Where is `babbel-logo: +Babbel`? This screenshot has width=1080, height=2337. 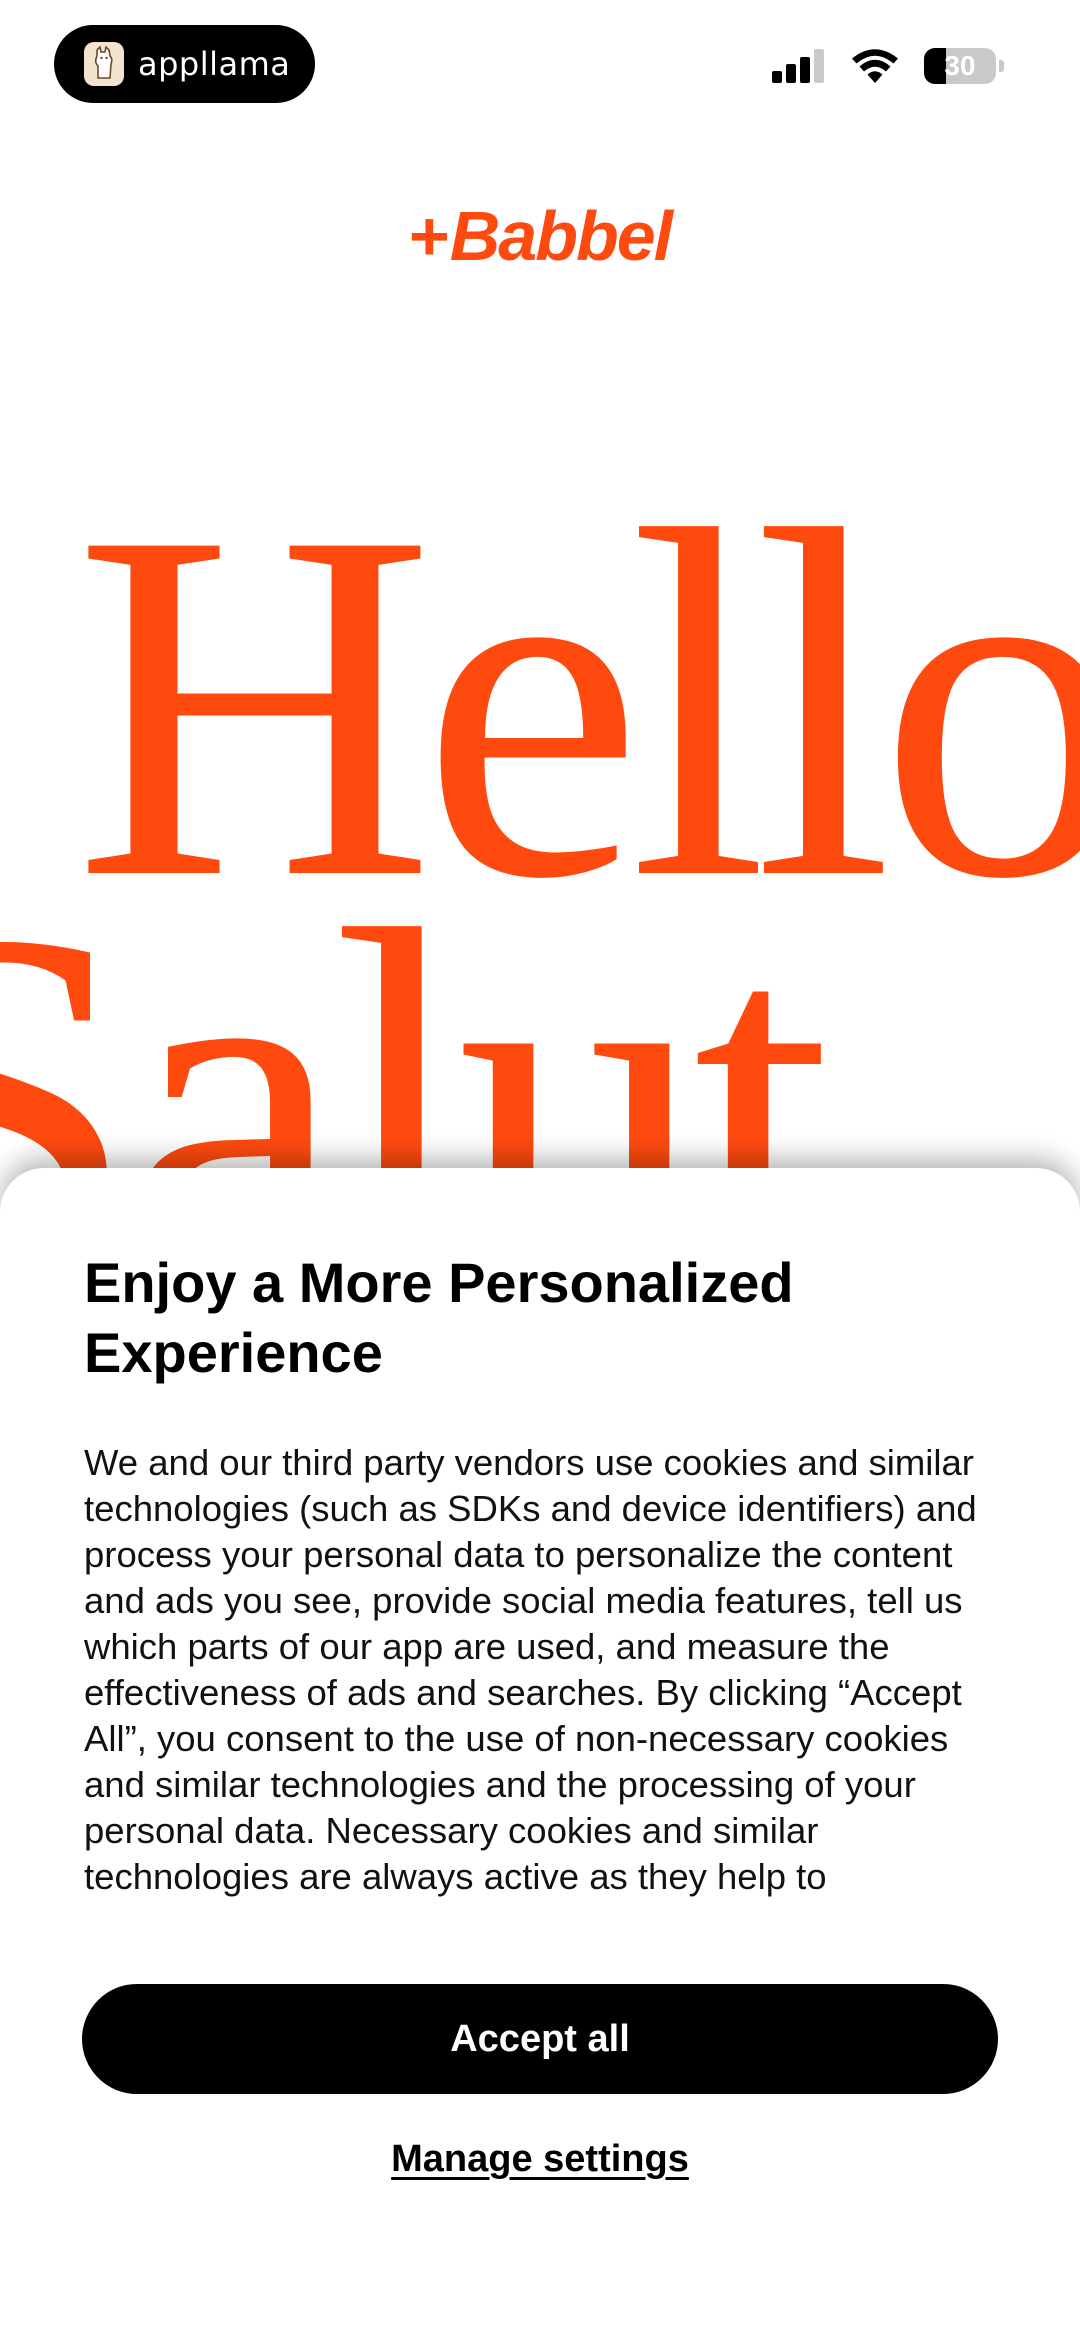
babbel-logo: +Babbel is located at coordinates (540, 236).